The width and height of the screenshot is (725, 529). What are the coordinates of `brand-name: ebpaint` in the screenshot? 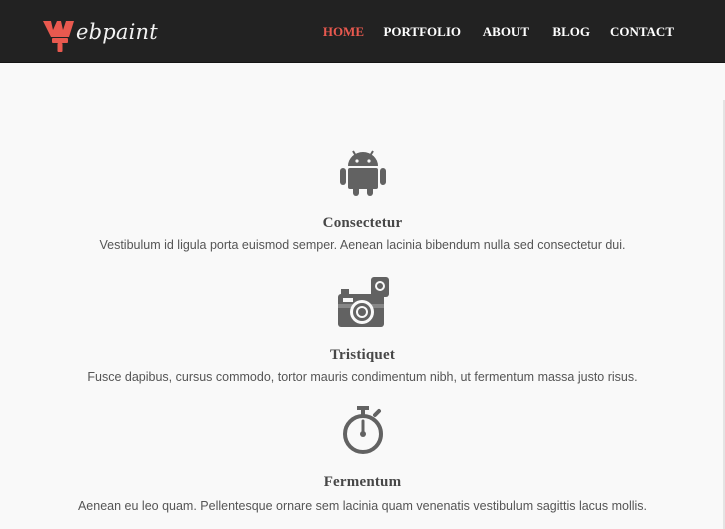 It's located at (117, 32).